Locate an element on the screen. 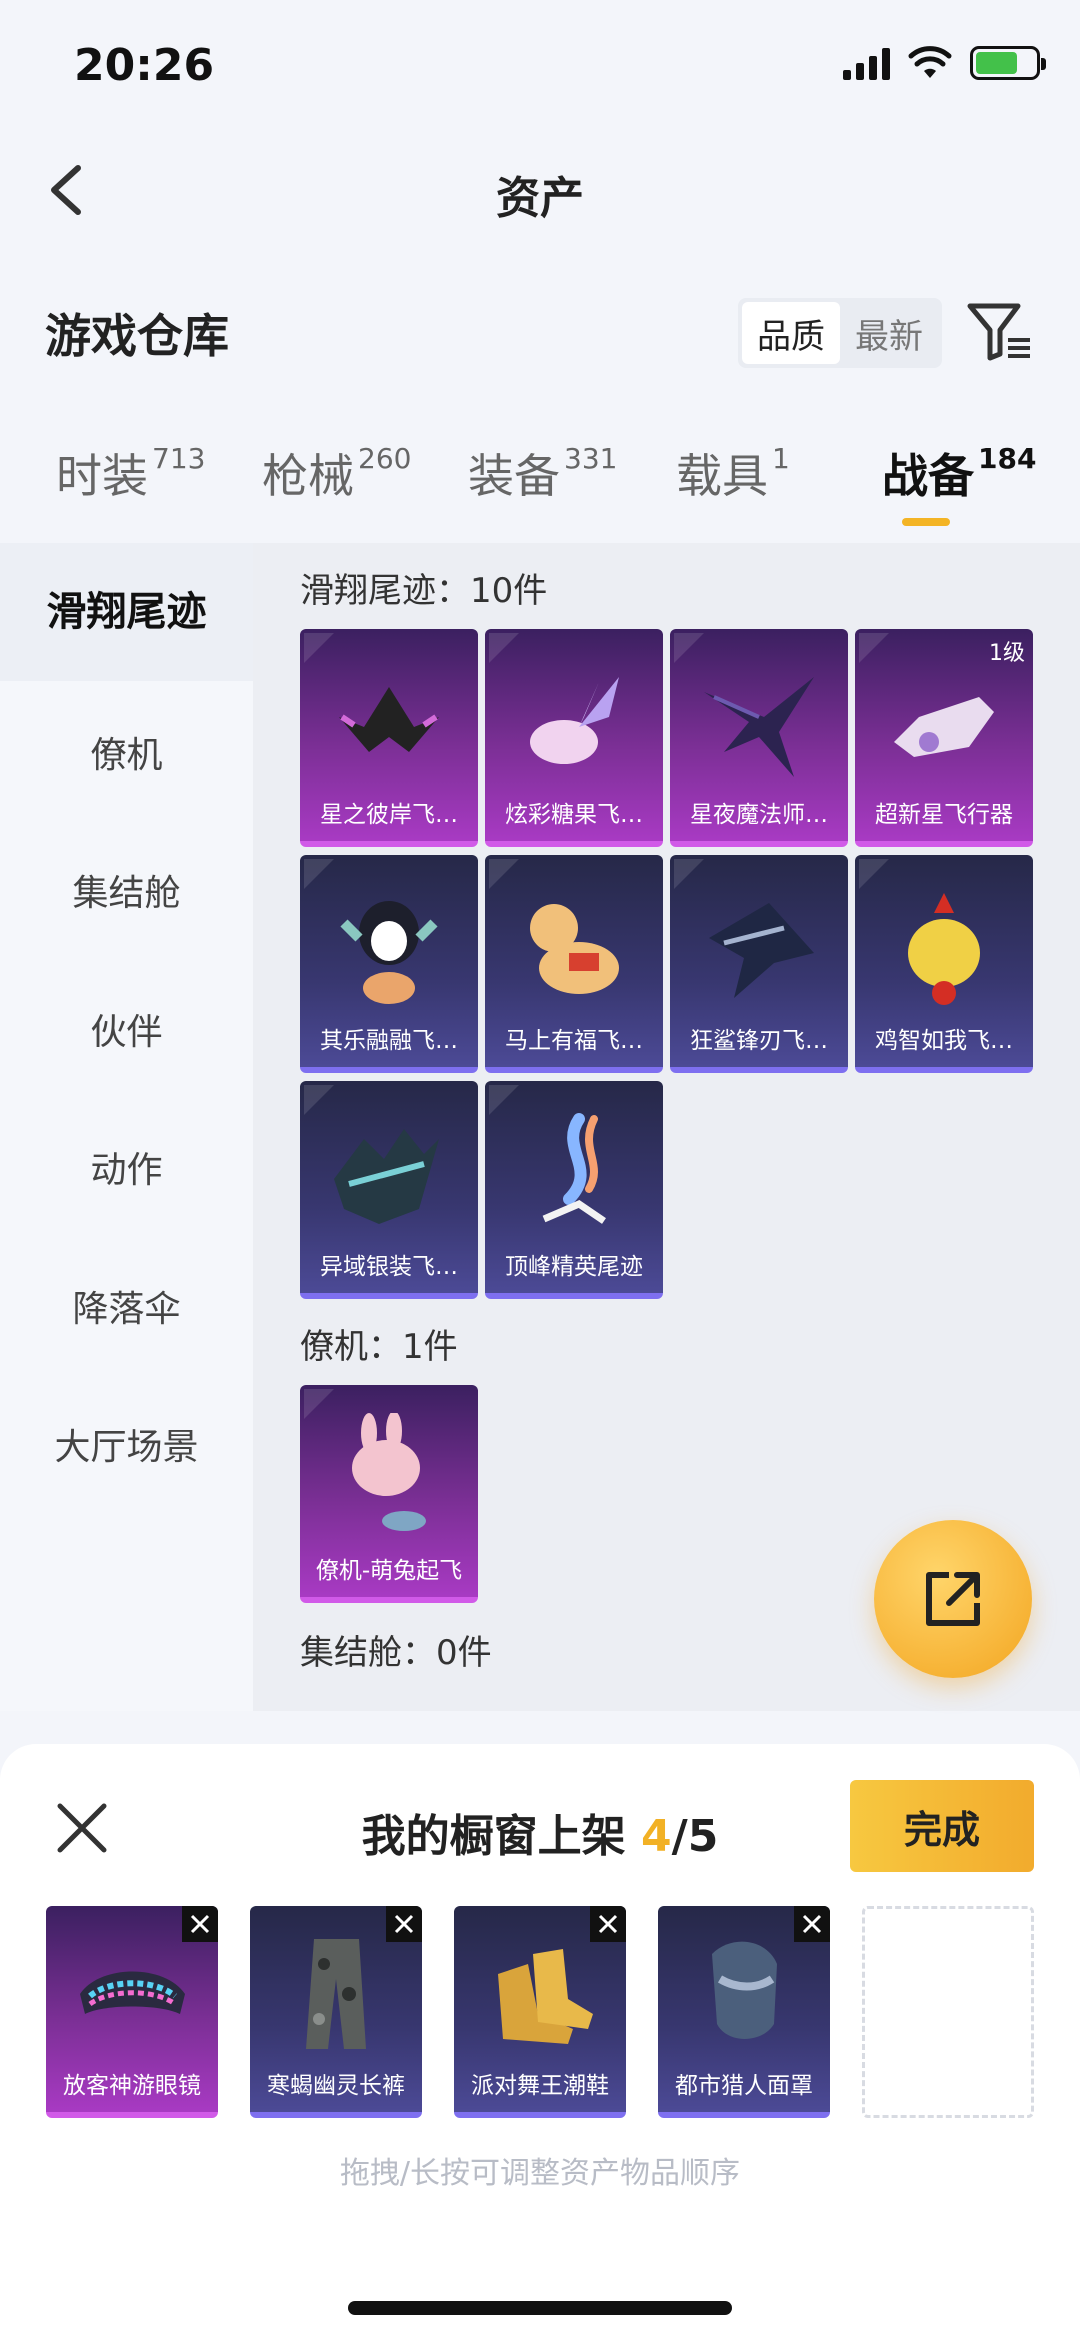  camo-pants-icon is located at coordinates (336, 1994).